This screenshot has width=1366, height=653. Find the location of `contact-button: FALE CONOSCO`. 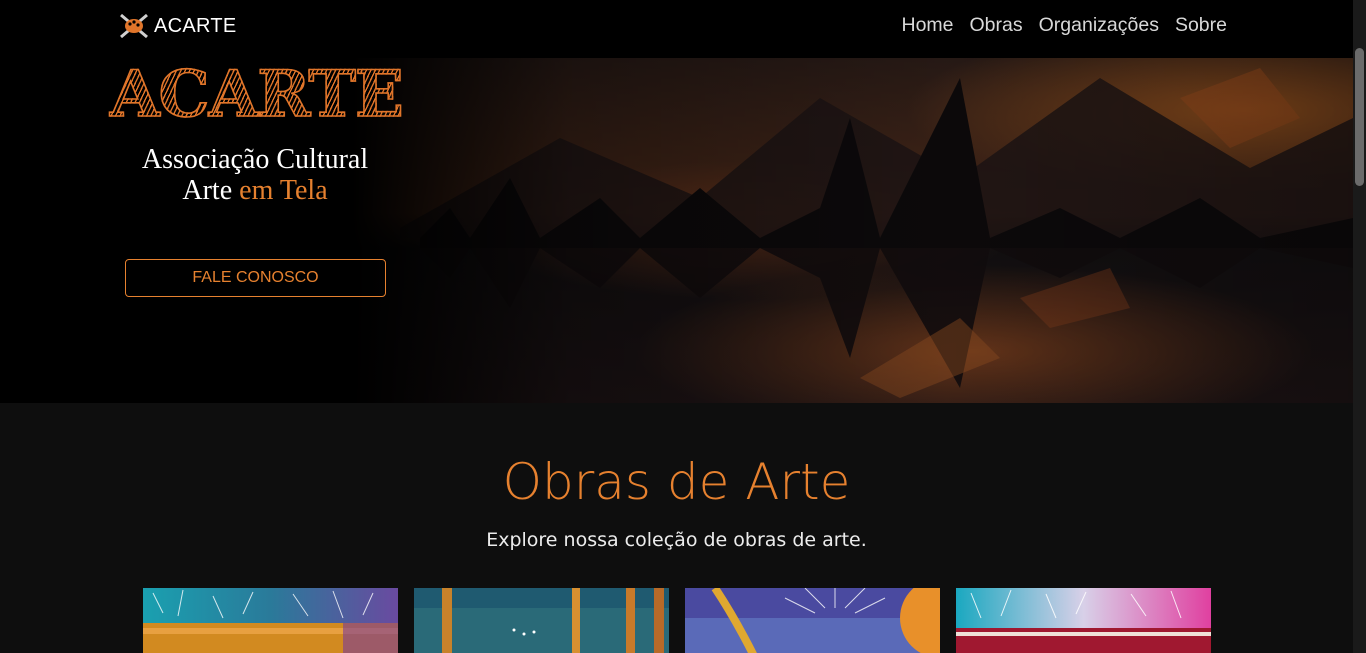

contact-button: FALE CONOSCO is located at coordinates (255, 278).